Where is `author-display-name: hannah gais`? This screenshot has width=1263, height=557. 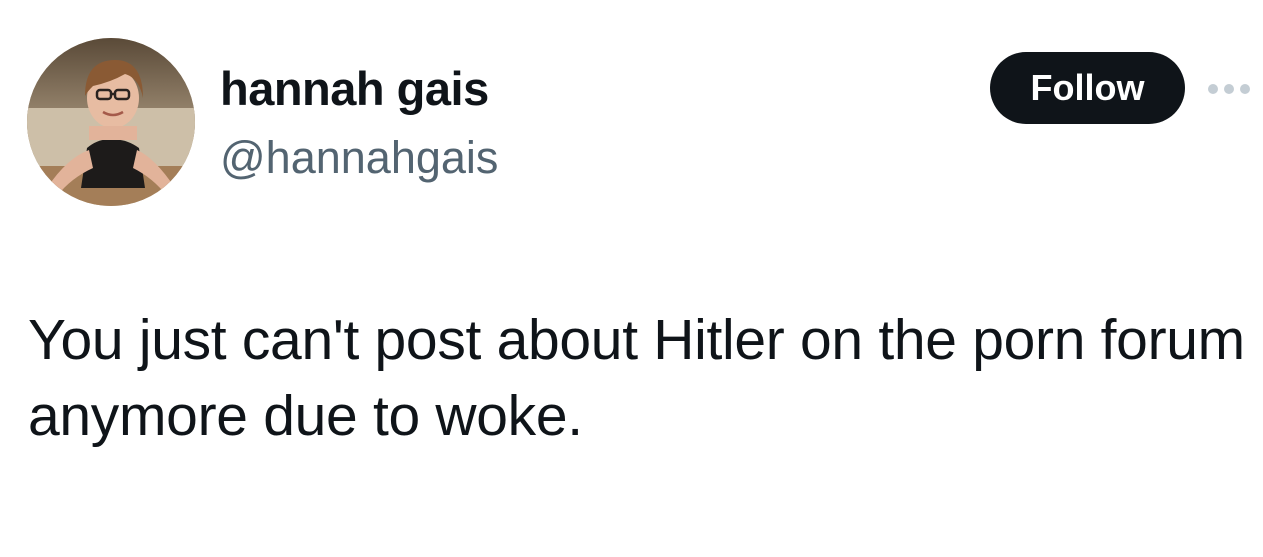
author-display-name: hannah gais is located at coordinates (354, 89).